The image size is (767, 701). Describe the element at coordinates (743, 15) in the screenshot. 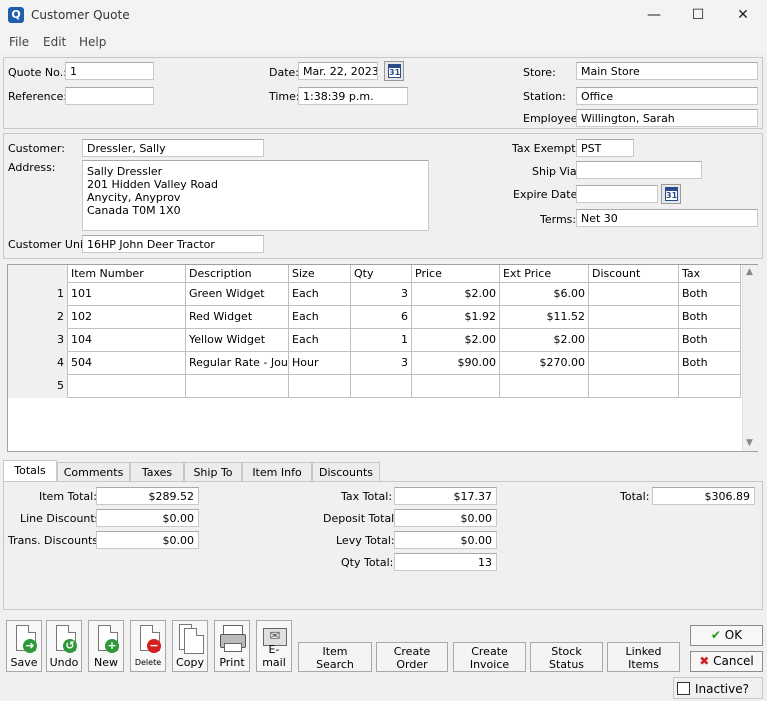

I see `close-button: ✕` at that location.